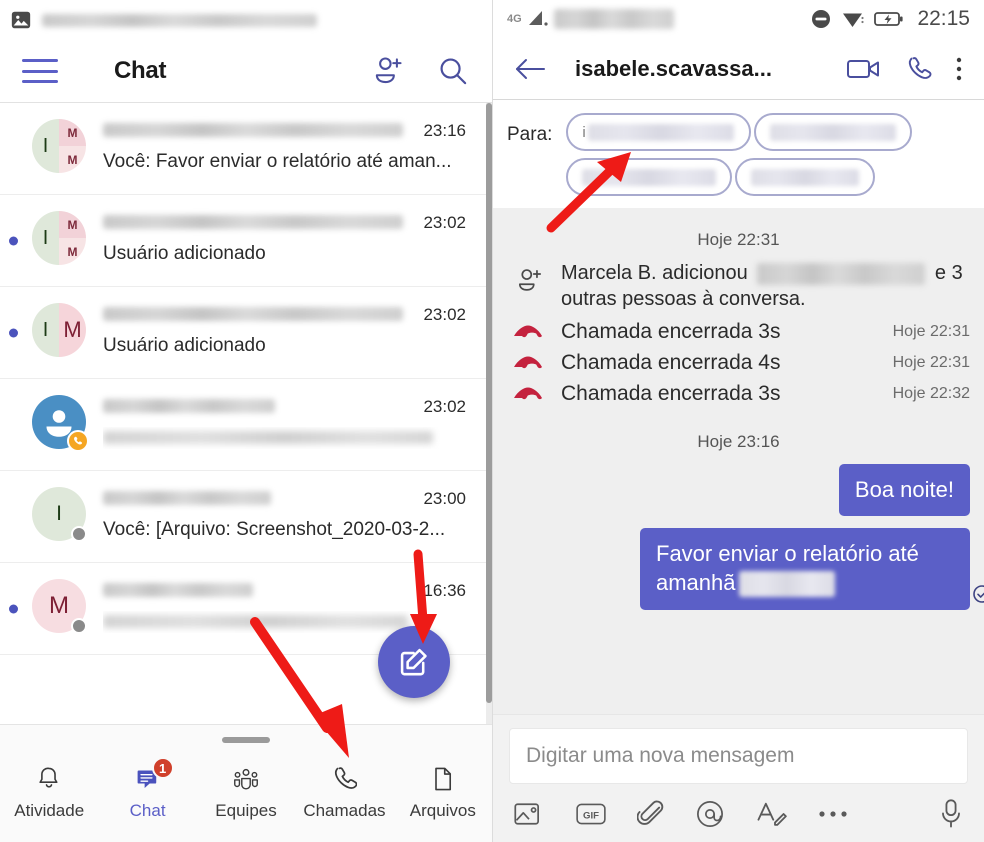 The width and height of the screenshot is (984, 842). What do you see at coordinates (889, 19) in the screenshot?
I see `battery-charging-icon` at bounding box center [889, 19].